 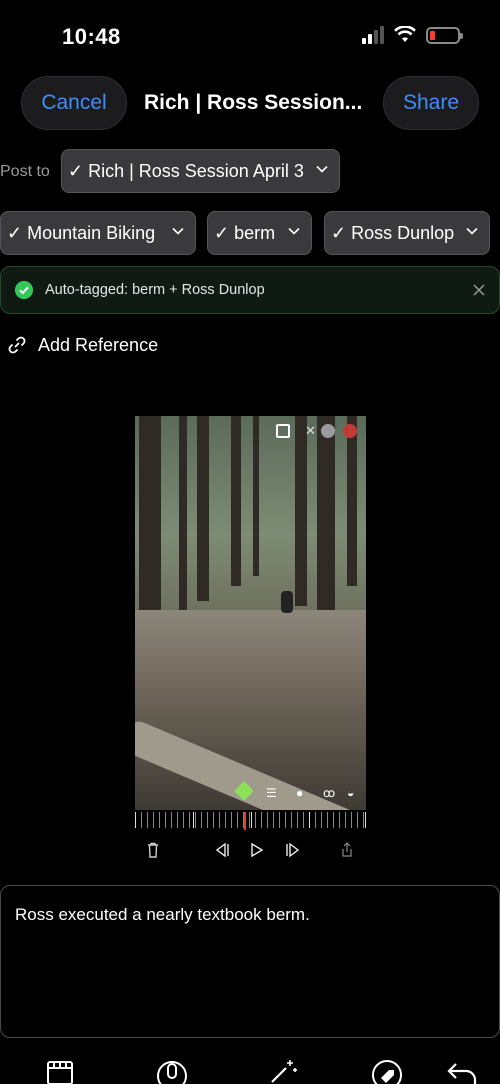 I want to click on sliders-icon: ☰, so click(x=271, y=793).